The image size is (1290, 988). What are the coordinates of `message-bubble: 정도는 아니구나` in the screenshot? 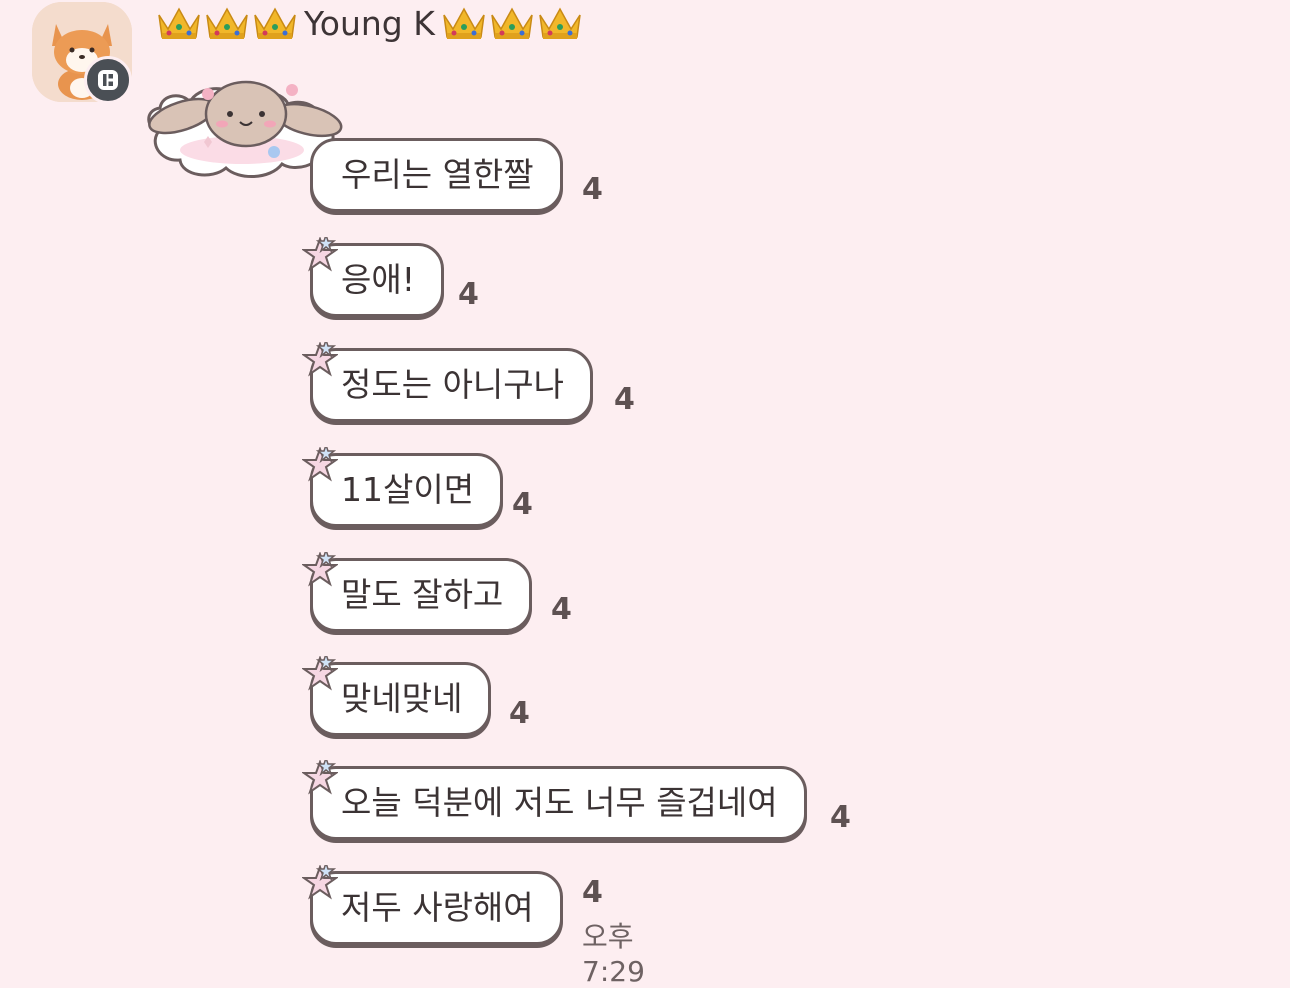 It's located at (452, 385).